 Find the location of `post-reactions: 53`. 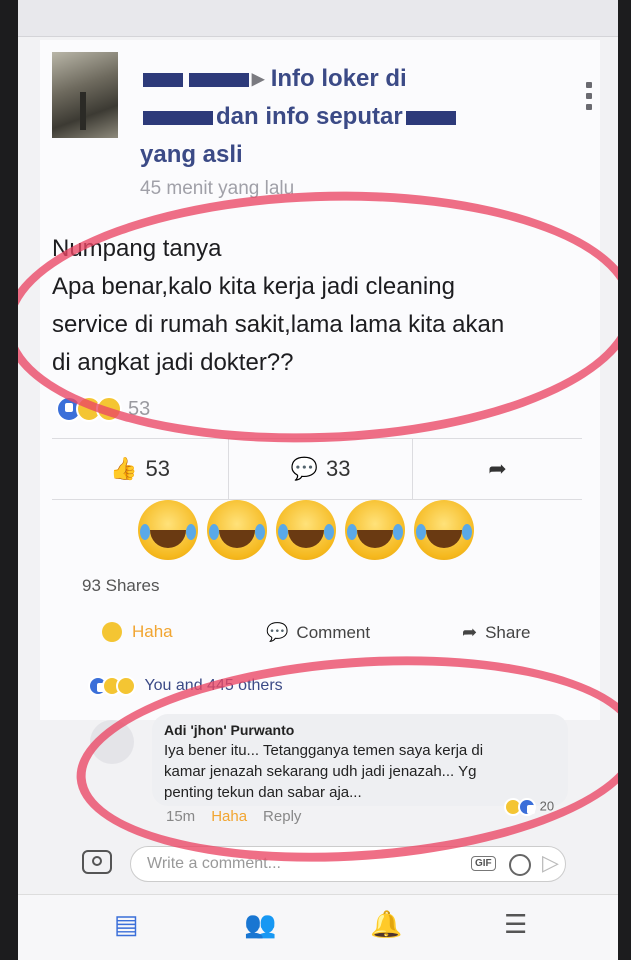

post-reactions: 53 is located at coordinates (103, 409).